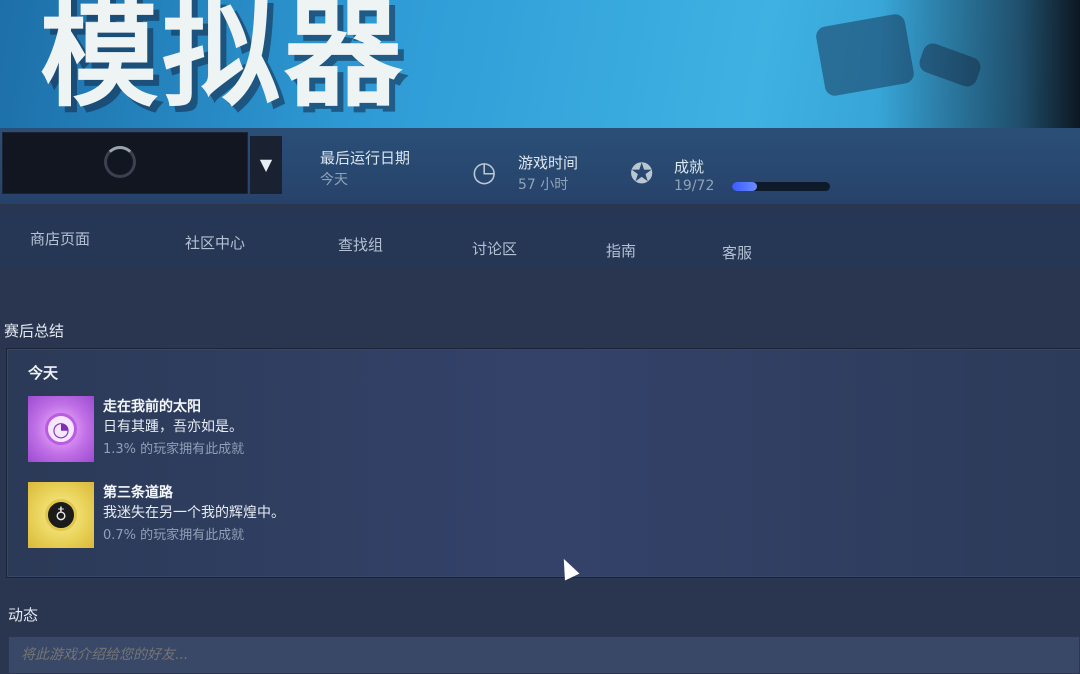 This screenshot has width=1080, height=674. What do you see at coordinates (223, 61) in the screenshot?
I see `game-title-logo: 模拟器` at bounding box center [223, 61].